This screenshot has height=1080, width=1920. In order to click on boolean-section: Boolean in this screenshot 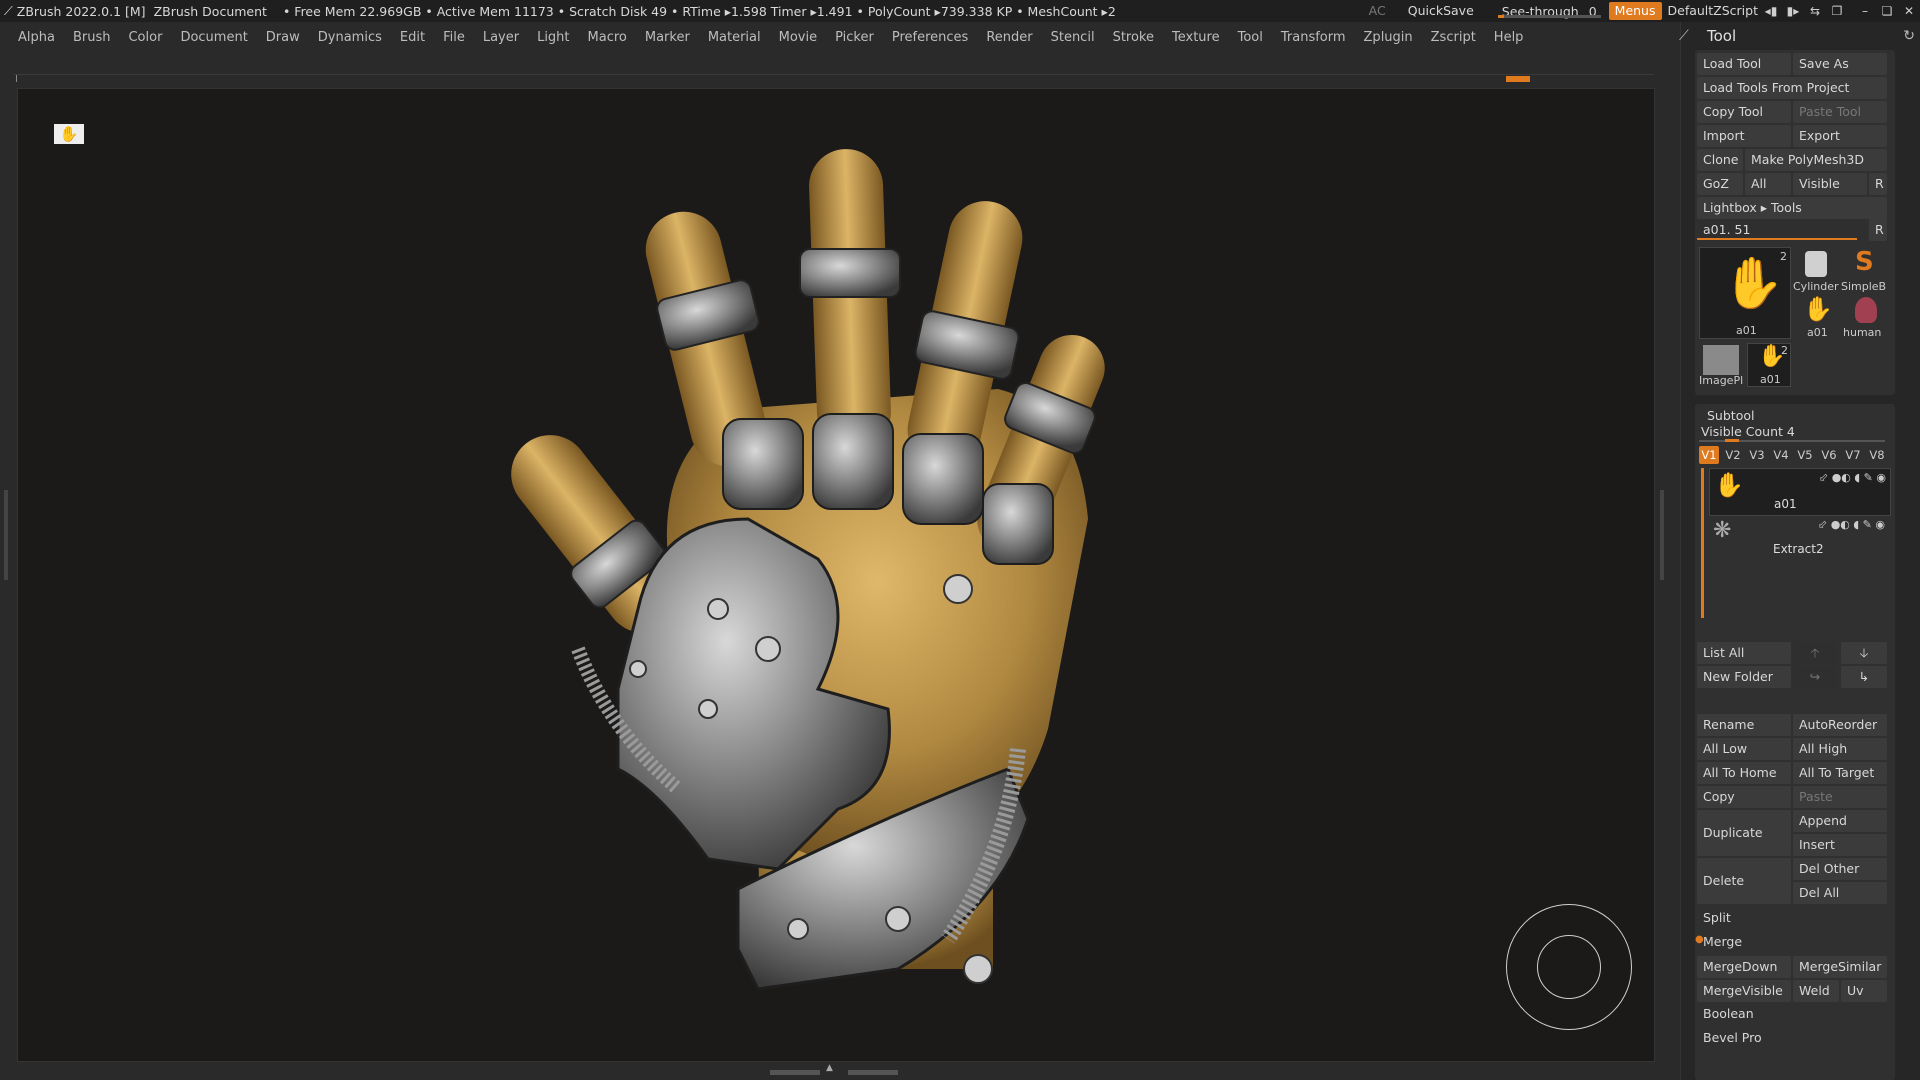, I will do `click(1728, 1013)`.